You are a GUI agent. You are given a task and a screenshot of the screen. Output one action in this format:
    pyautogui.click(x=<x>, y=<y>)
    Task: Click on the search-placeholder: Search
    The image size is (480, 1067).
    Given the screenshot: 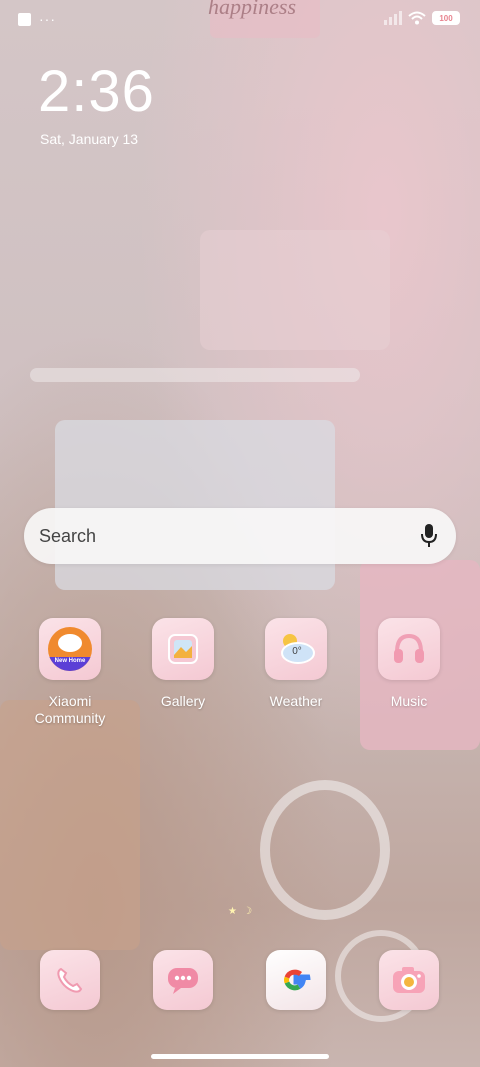 What is the action you would take?
    pyautogui.click(x=68, y=536)
    